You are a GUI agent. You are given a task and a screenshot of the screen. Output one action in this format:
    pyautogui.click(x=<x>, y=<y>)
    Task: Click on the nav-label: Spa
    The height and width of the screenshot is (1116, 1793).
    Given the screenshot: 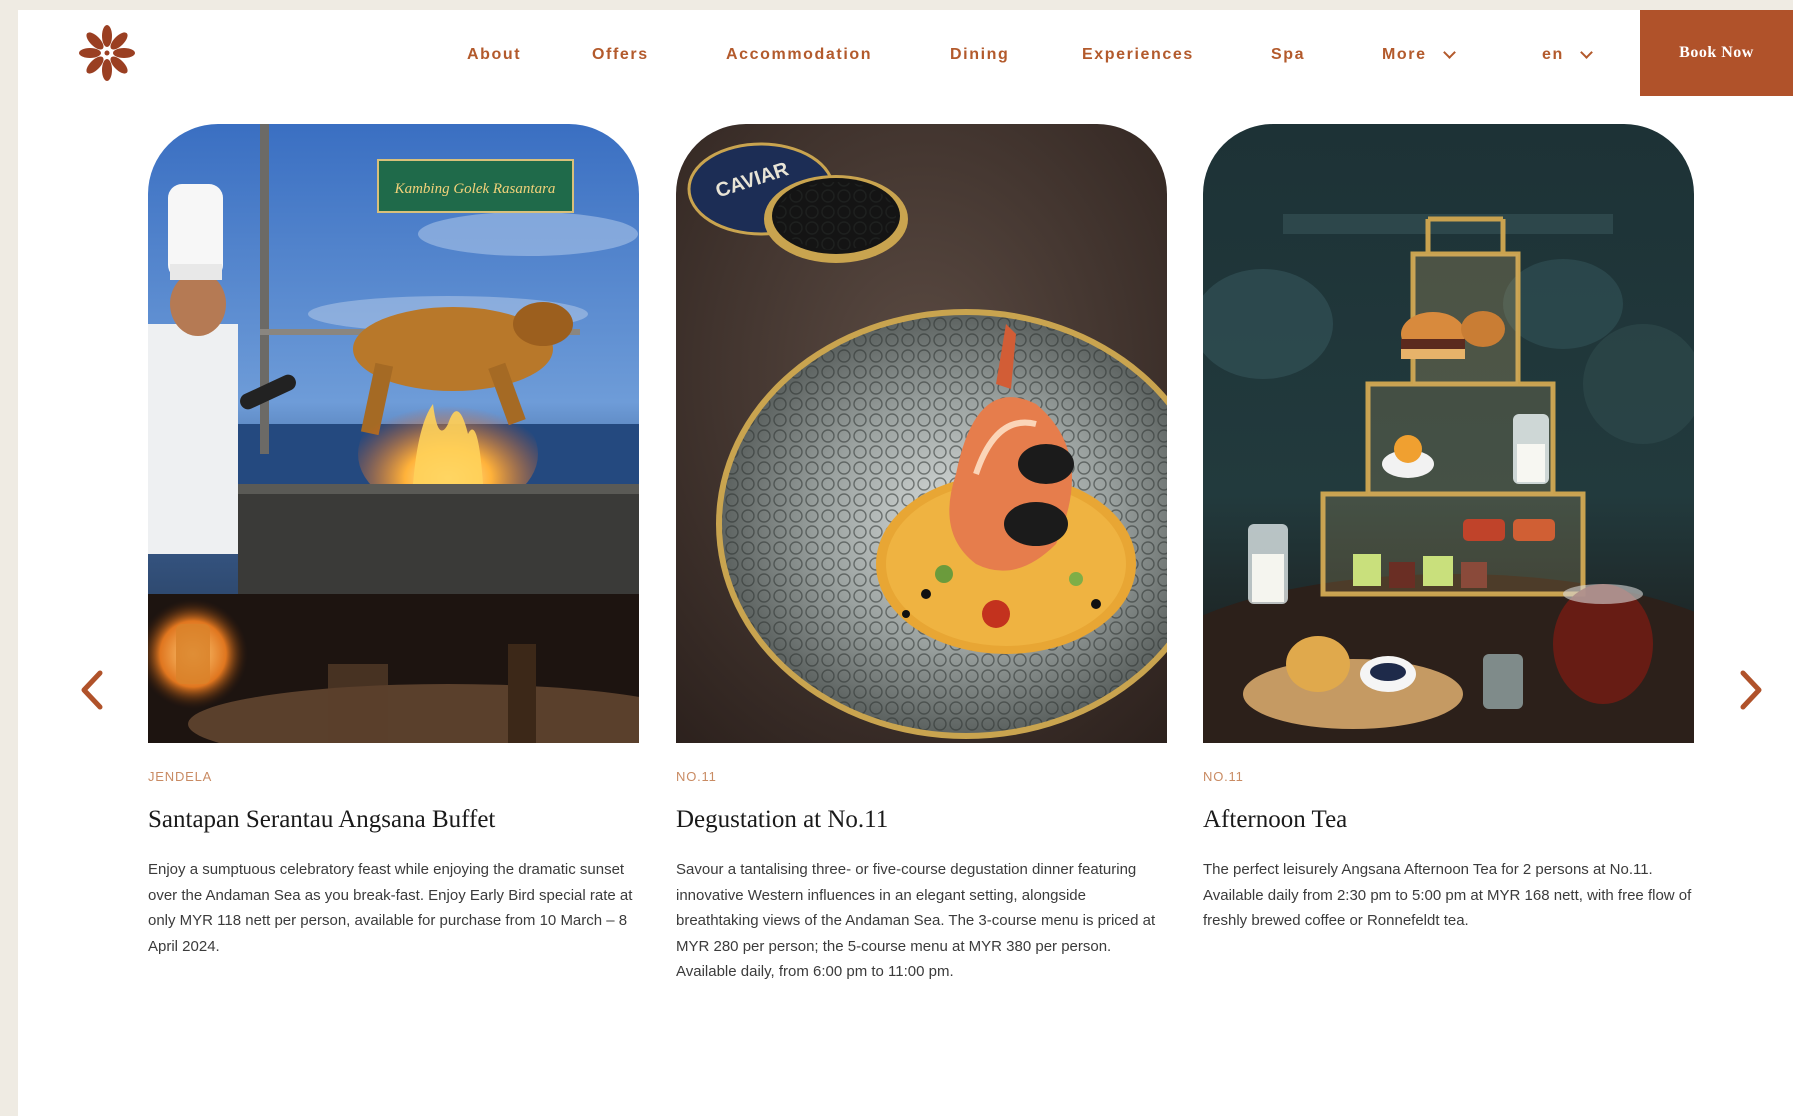 What is the action you would take?
    pyautogui.click(x=1288, y=54)
    